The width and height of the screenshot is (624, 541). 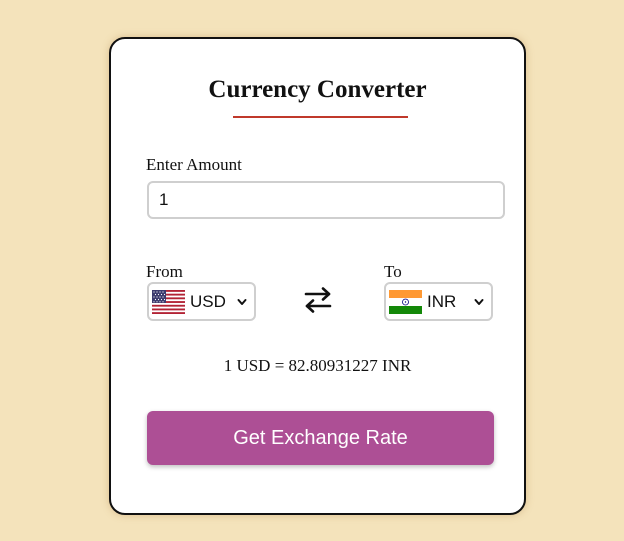 What do you see at coordinates (320, 117) in the screenshot?
I see `title-underline` at bounding box center [320, 117].